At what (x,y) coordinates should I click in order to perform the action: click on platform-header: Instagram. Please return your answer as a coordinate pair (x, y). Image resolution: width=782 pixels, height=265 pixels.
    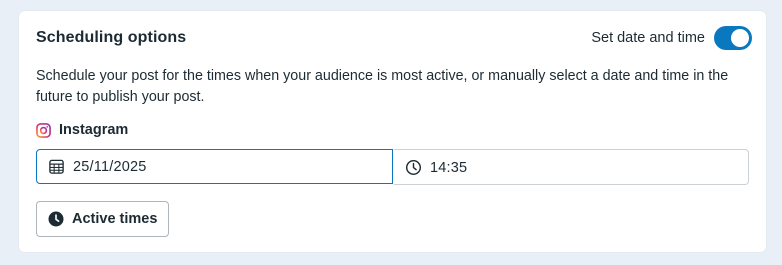
    Looking at the image, I should click on (82, 130).